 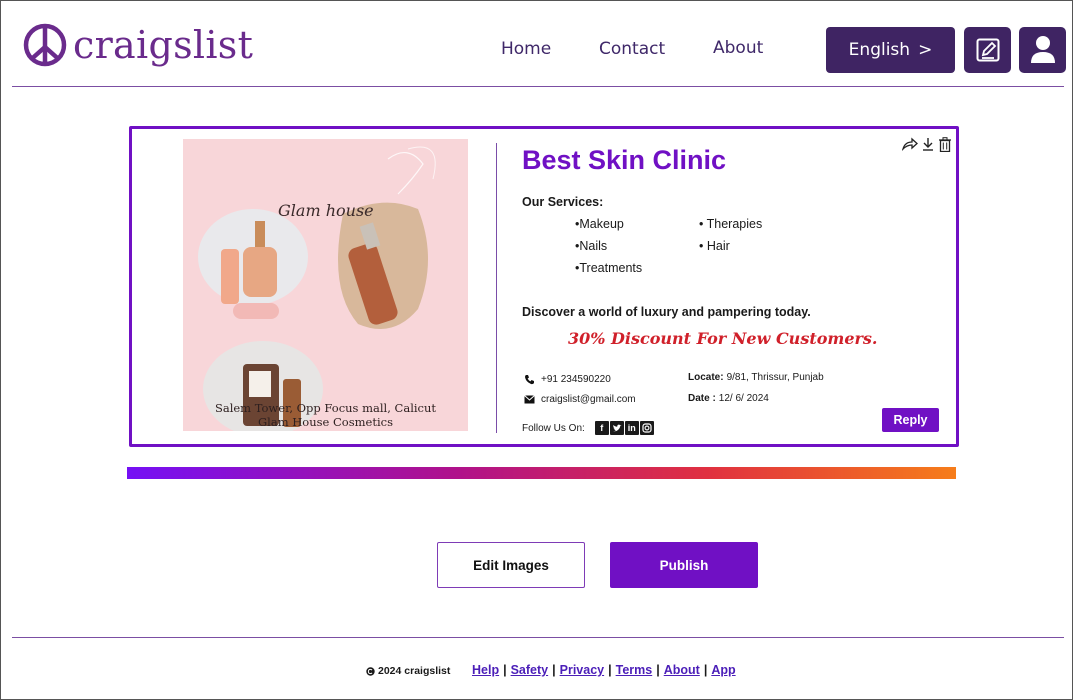 What do you see at coordinates (414, 671) in the screenshot?
I see `copyright-text: 2024 craigslist` at bounding box center [414, 671].